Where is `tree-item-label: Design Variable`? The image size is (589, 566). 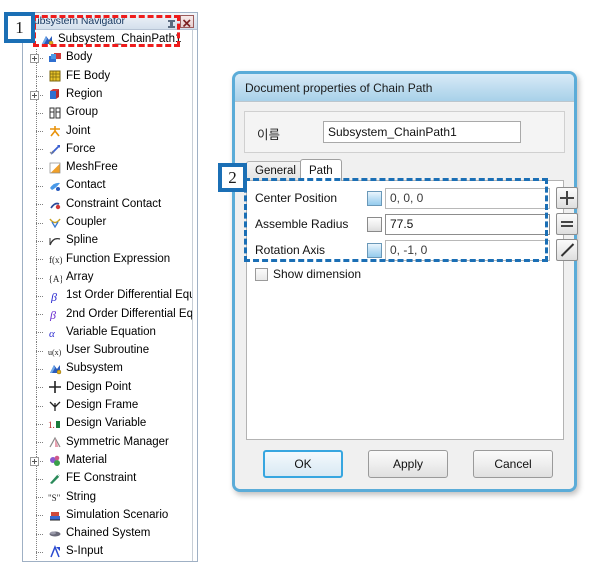 tree-item-label: Design Variable is located at coordinates (106, 423).